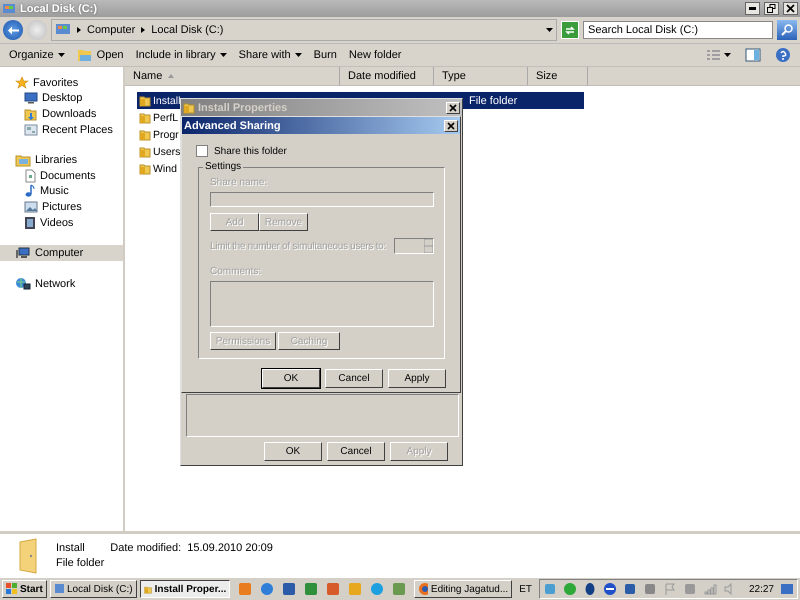 This screenshot has width=800, height=600. Describe the element at coordinates (230, 548) in the screenshot. I see `details-value: 15.09.2010 20:09` at that location.